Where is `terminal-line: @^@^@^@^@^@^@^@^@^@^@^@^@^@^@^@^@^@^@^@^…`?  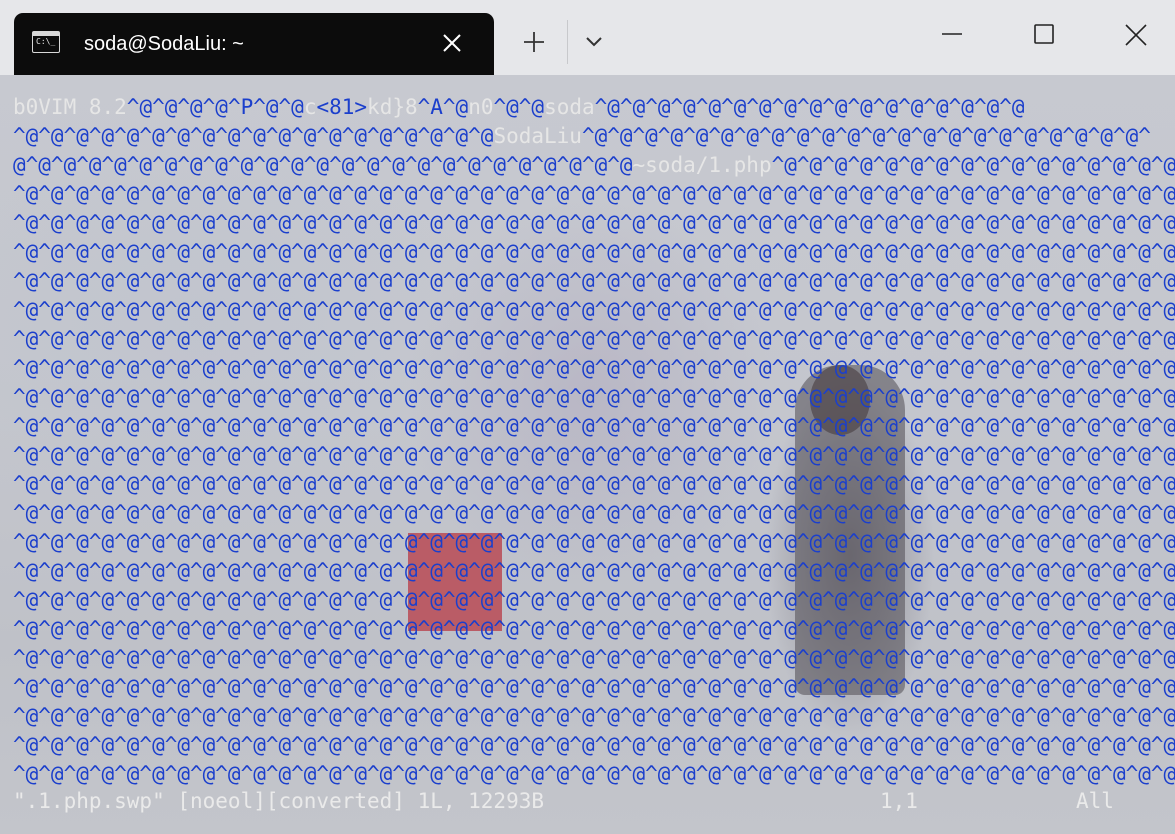
terminal-line: @^@^@^@^@^@^@^@^@^@^@^@^@^@^@^@^@^@^@^@^… is located at coordinates (587, 165).